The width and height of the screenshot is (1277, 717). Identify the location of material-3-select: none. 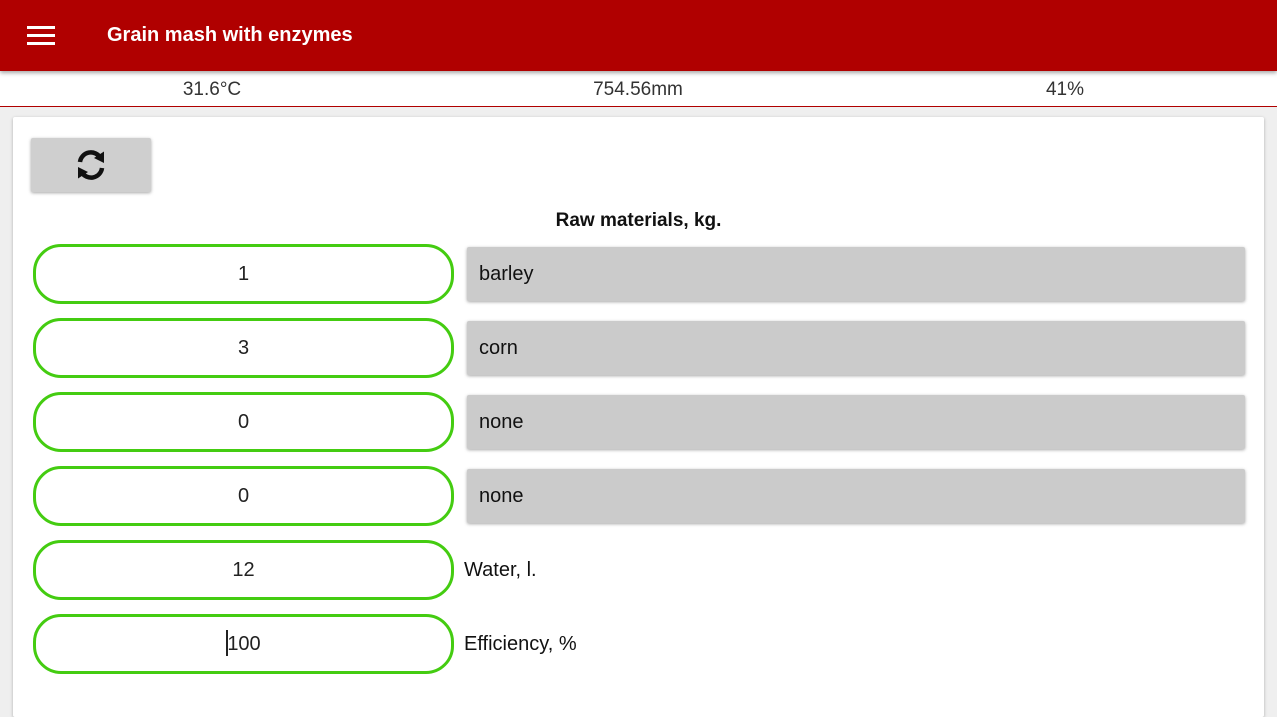
(856, 422).